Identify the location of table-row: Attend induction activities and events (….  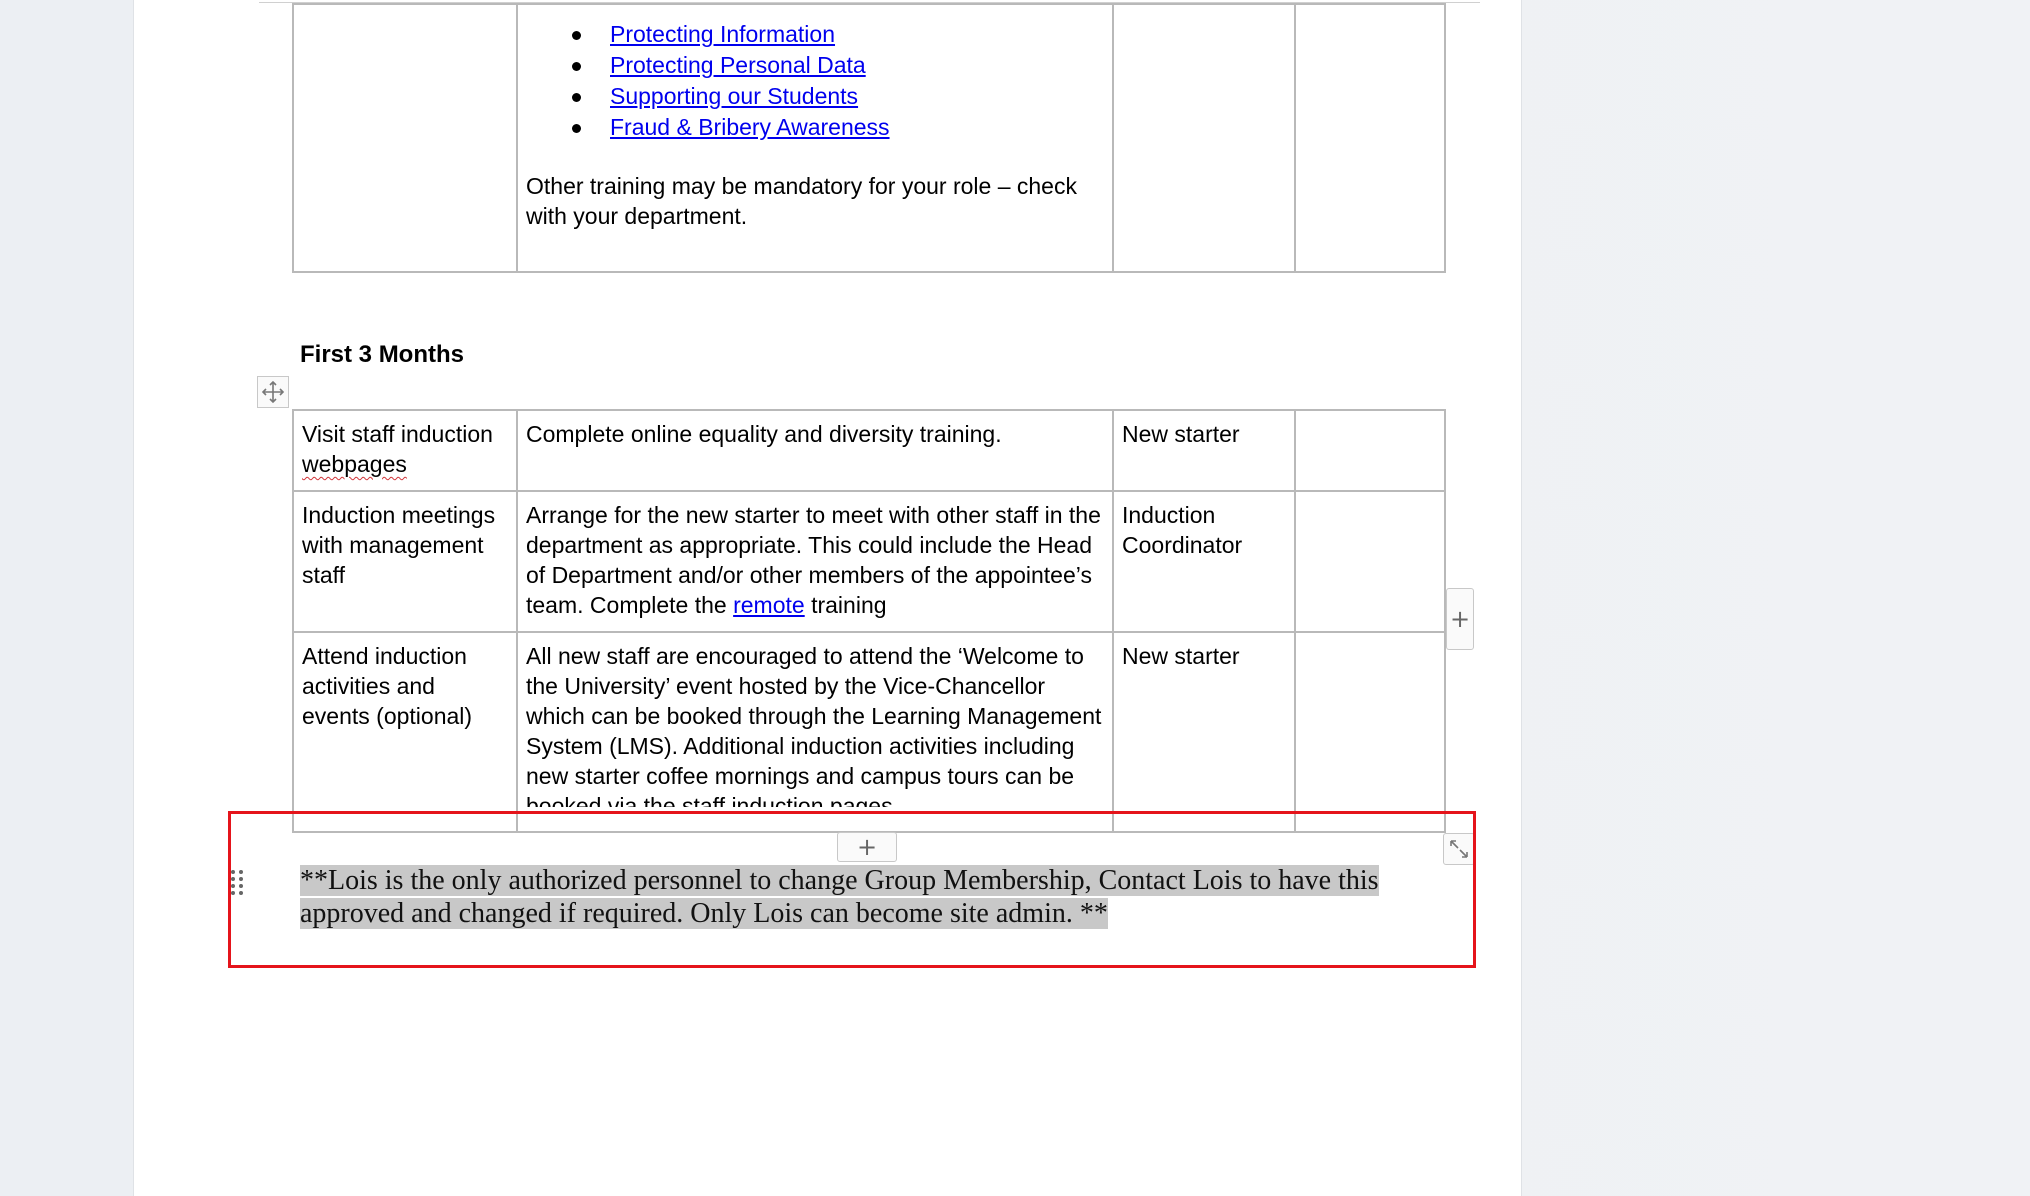
(869, 732).